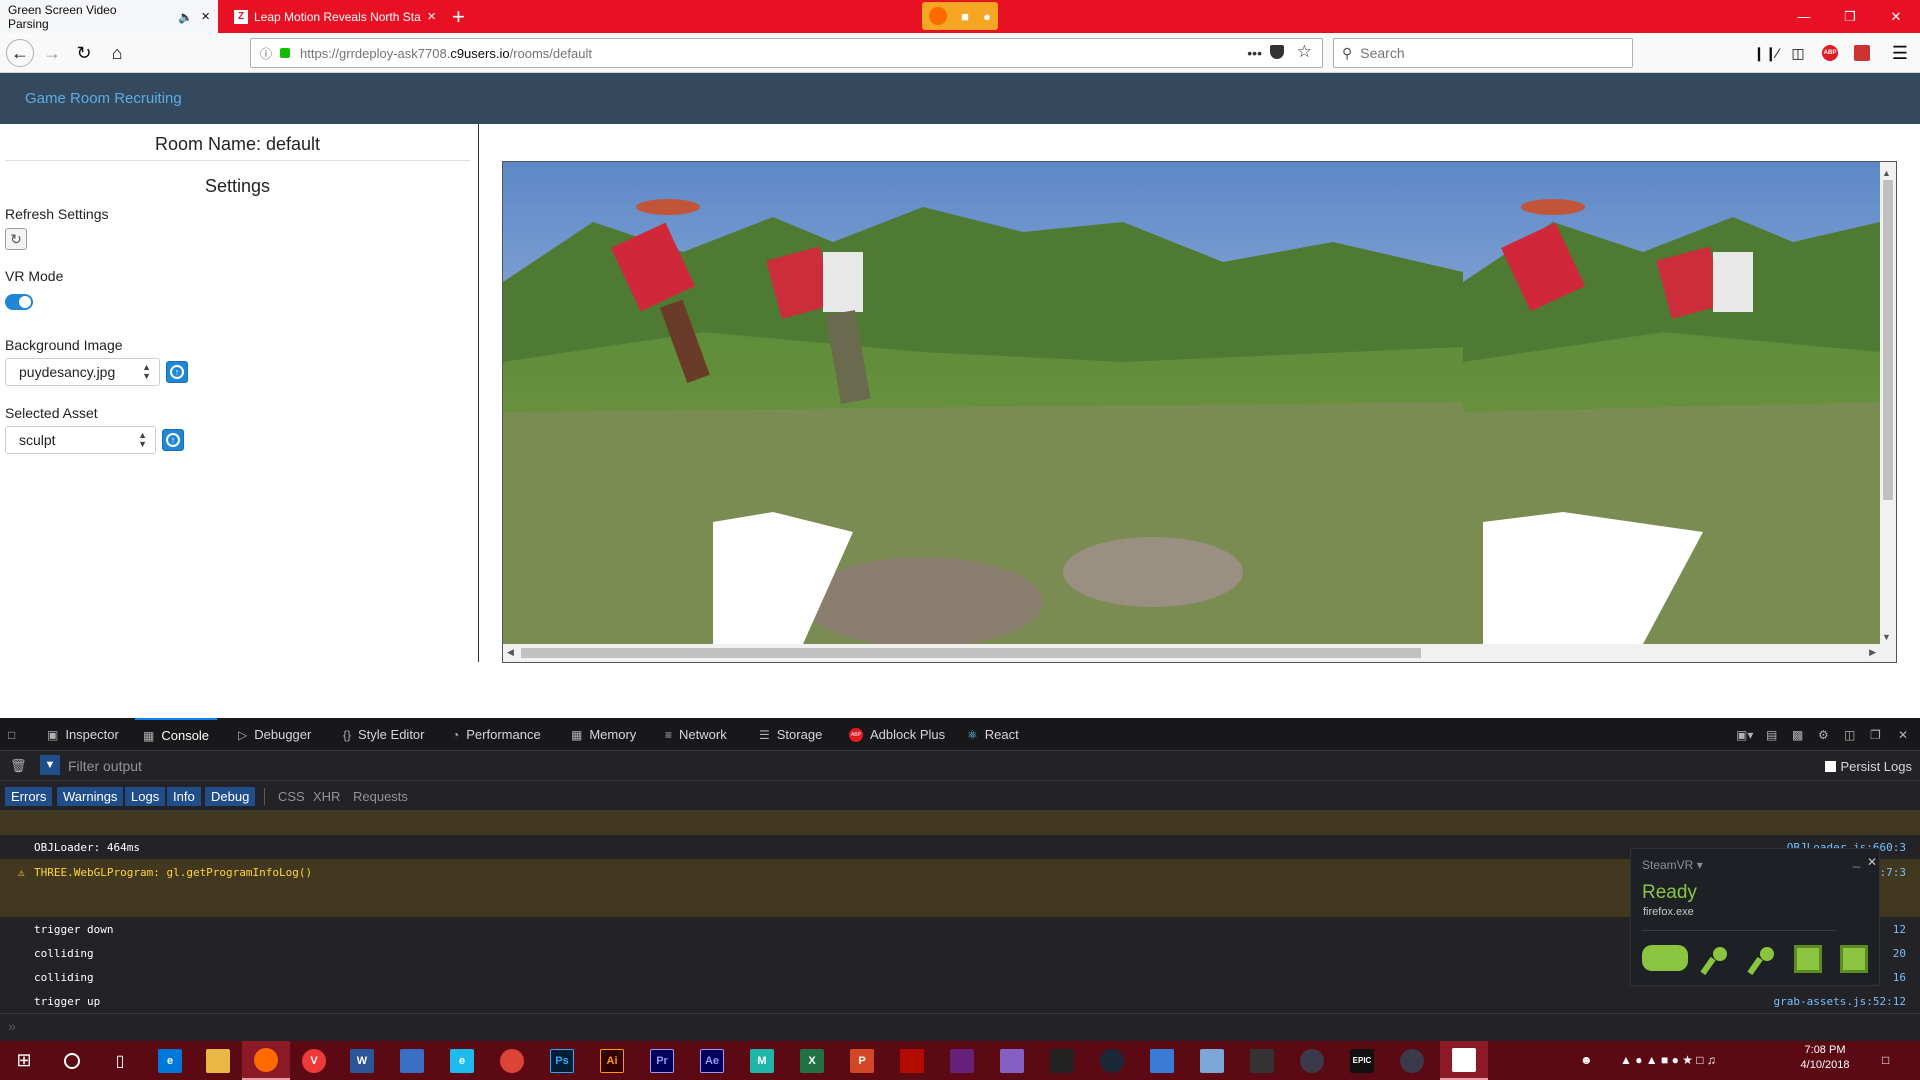 This screenshot has width=1920, height=1080. I want to click on message-location-link: 12, so click(1899, 929).